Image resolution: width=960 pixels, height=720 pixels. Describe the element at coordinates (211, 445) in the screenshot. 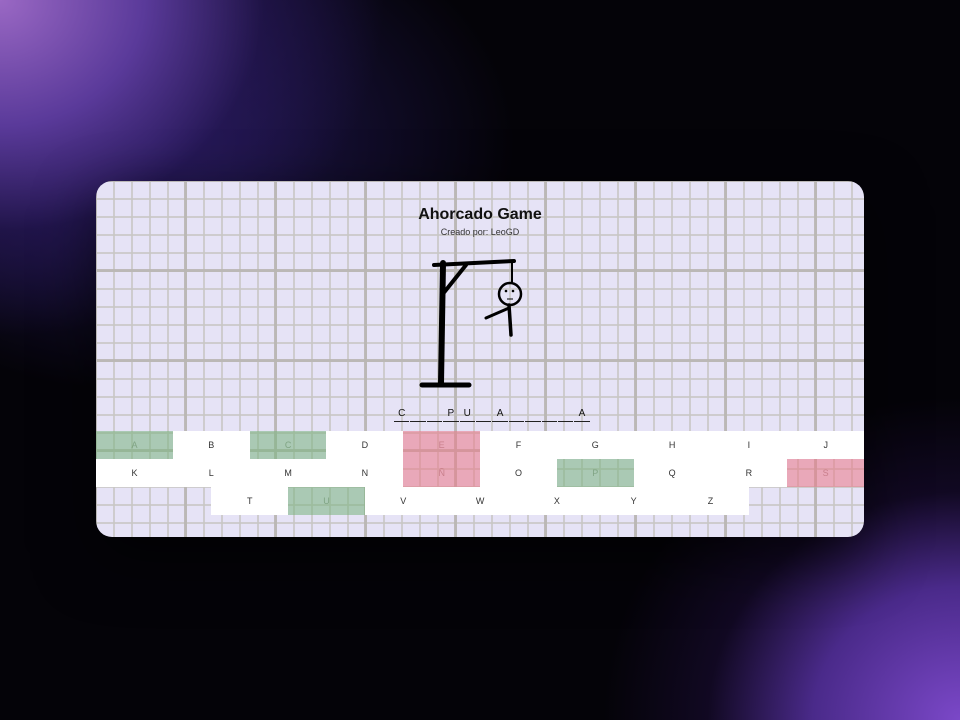

I see `key-b: B` at that location.